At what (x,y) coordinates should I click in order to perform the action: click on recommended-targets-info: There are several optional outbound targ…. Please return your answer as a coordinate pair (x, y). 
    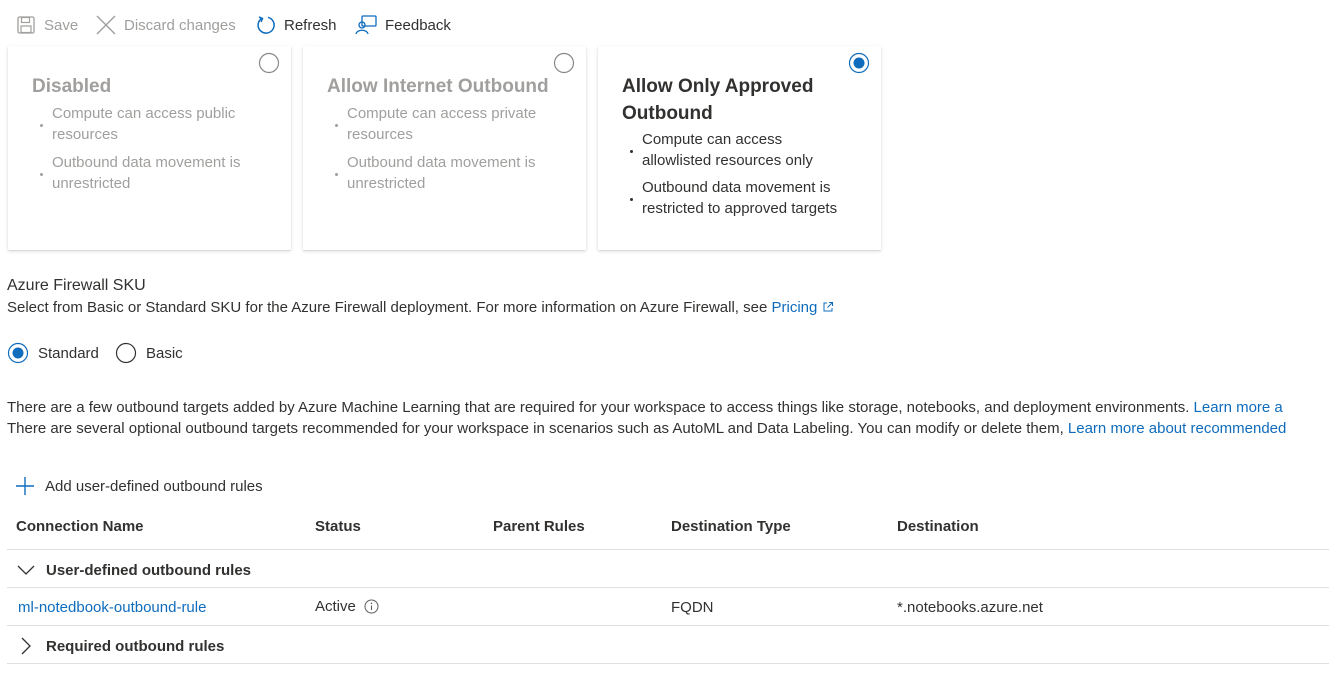
    Looking at the image, I should click on (646, 428).